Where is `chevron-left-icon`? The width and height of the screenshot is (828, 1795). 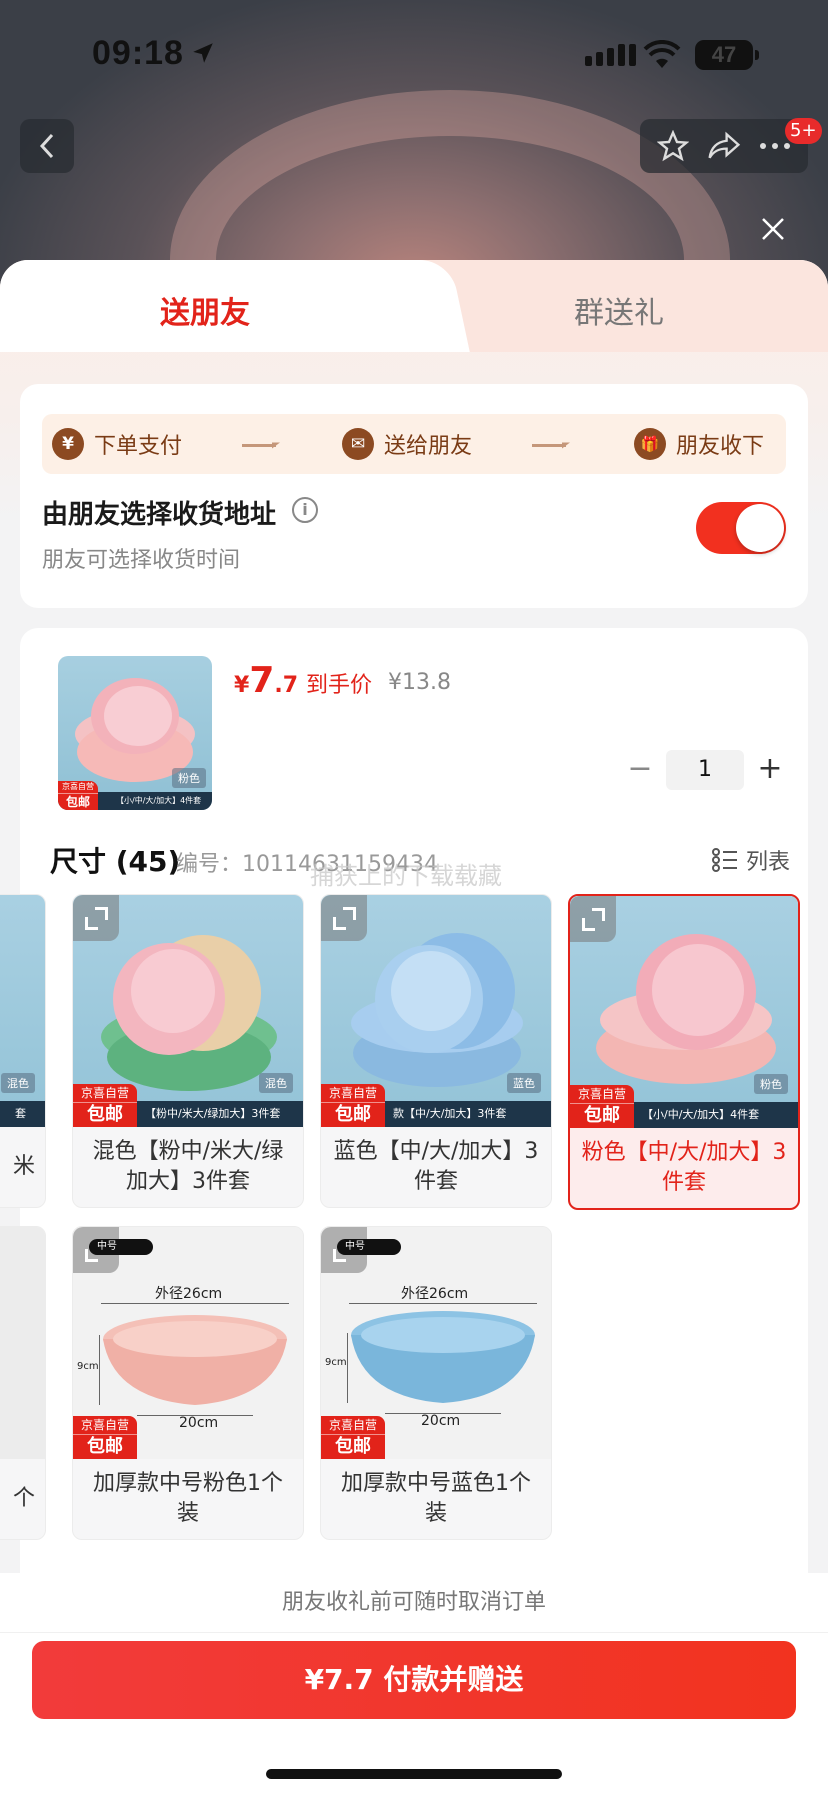 chevron-left-icon is located at coordinates (46, 146).